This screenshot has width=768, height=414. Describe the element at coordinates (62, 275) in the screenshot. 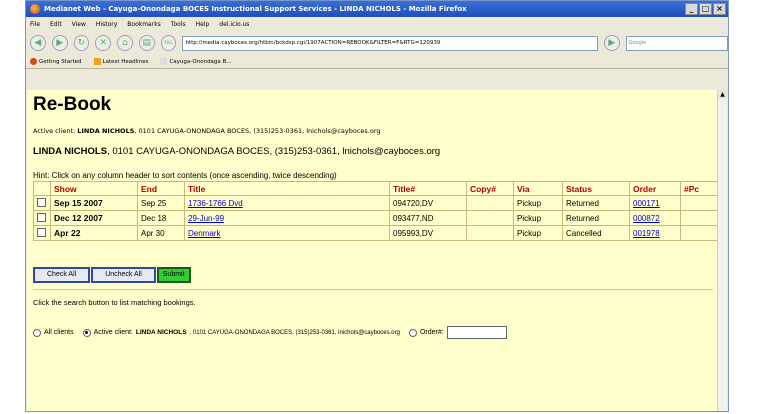

I see `check-all-button: Check All` at that location.